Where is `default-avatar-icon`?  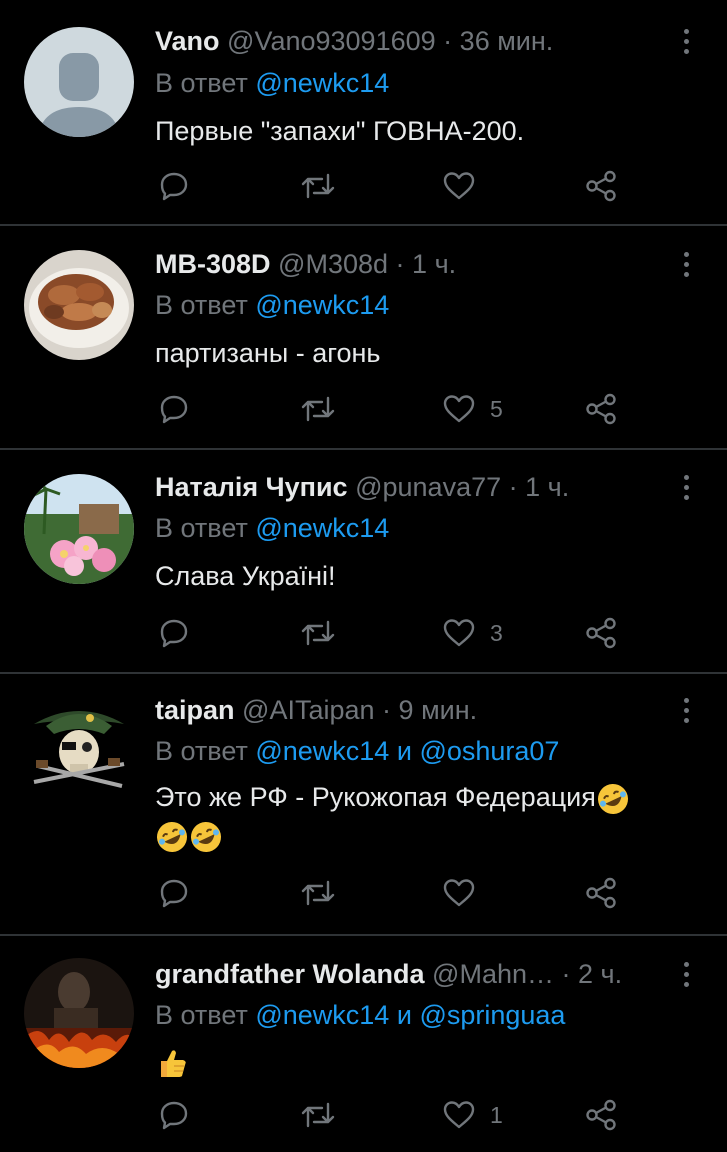
default-avatar-icon is located at coordinates (79, 82).